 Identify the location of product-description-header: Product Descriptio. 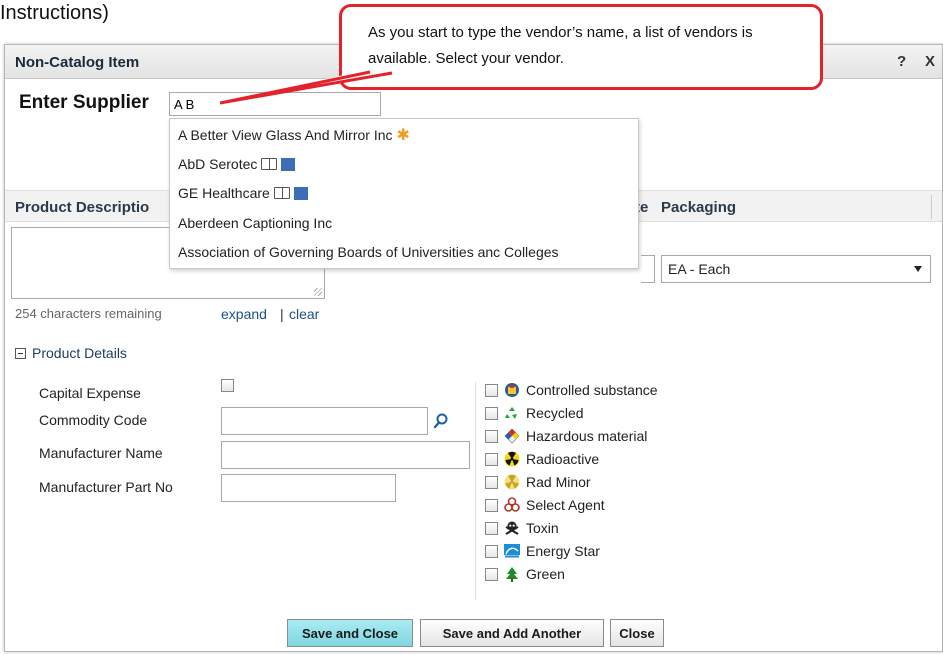
(82, 207).